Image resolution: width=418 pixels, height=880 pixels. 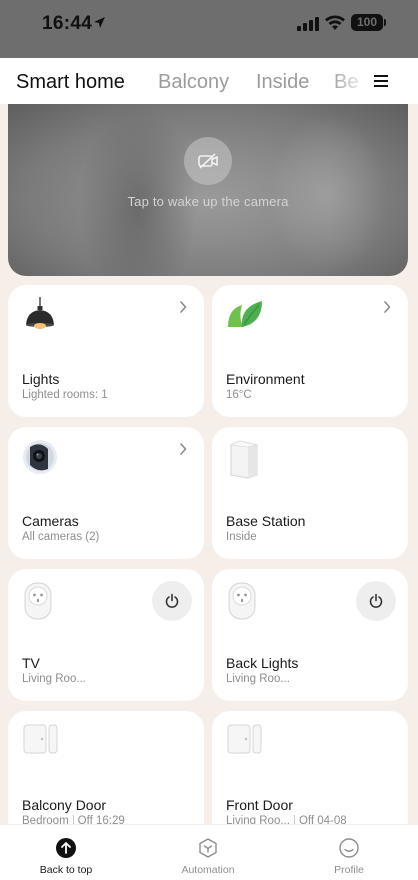 I want to click on wifi-icon, so click(x=335, y=22).